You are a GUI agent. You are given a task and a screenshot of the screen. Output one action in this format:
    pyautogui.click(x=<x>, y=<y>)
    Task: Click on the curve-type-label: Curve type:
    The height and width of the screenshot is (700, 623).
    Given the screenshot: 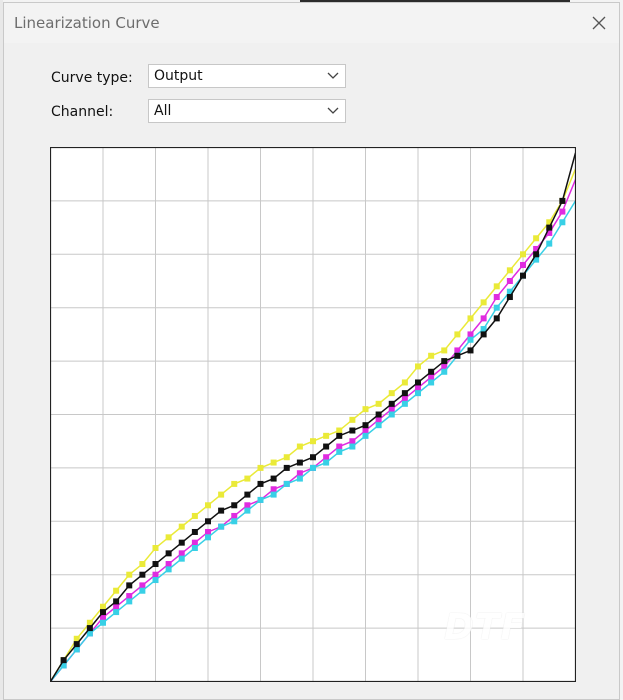 What is the action you would take?
    pyautogui.click(x=92, y=78)
    